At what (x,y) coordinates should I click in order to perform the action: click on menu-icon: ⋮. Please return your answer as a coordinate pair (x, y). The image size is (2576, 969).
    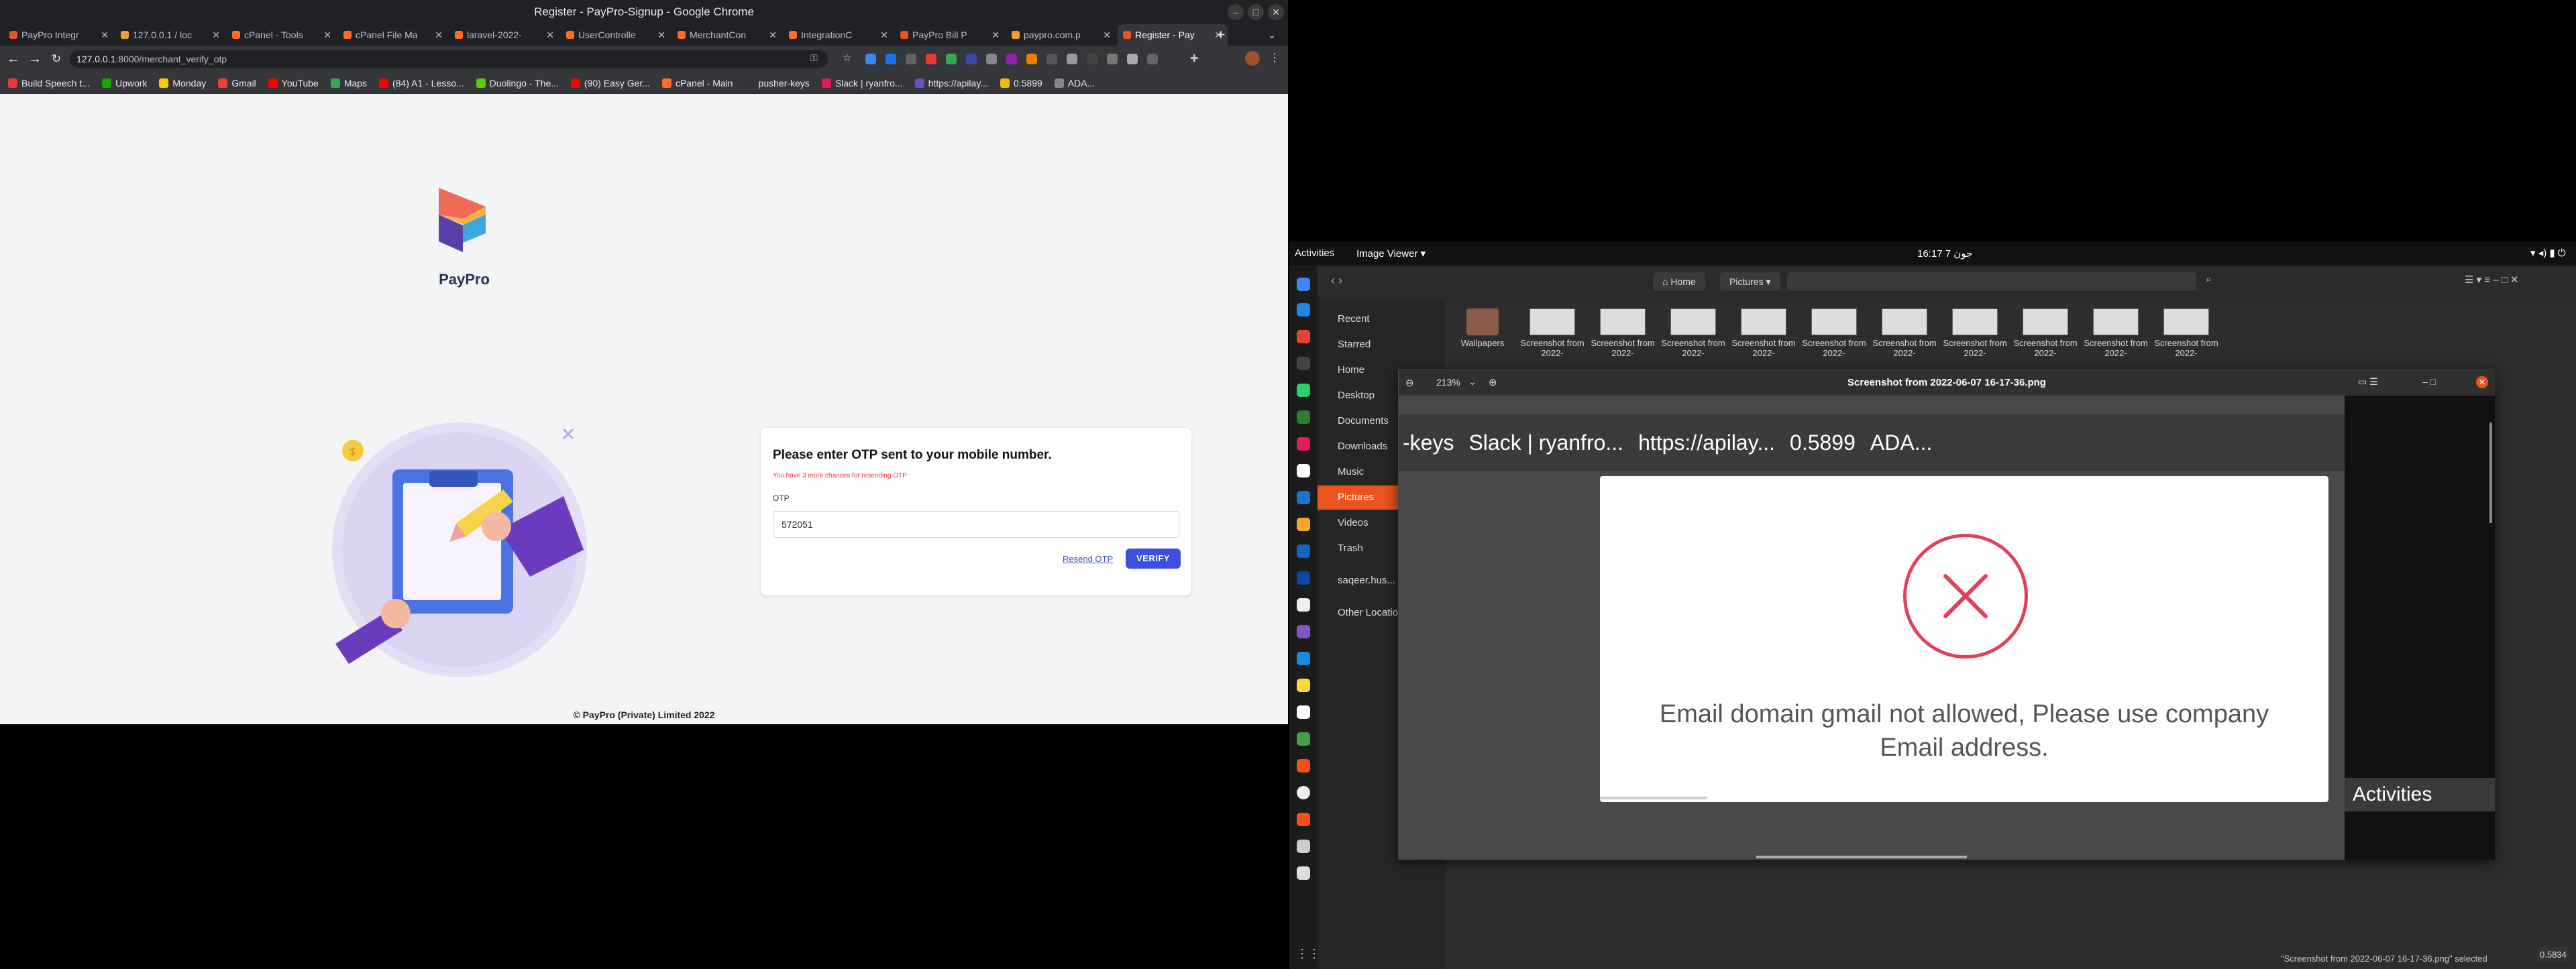
    Looking at the image, I should click on (1274, 57).